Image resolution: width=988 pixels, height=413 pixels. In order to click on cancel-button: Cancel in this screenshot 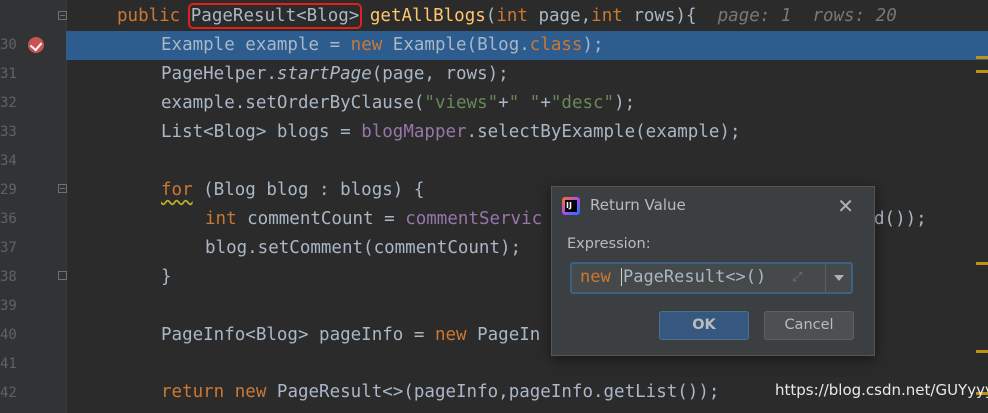, I will do `click(809, 325)`.